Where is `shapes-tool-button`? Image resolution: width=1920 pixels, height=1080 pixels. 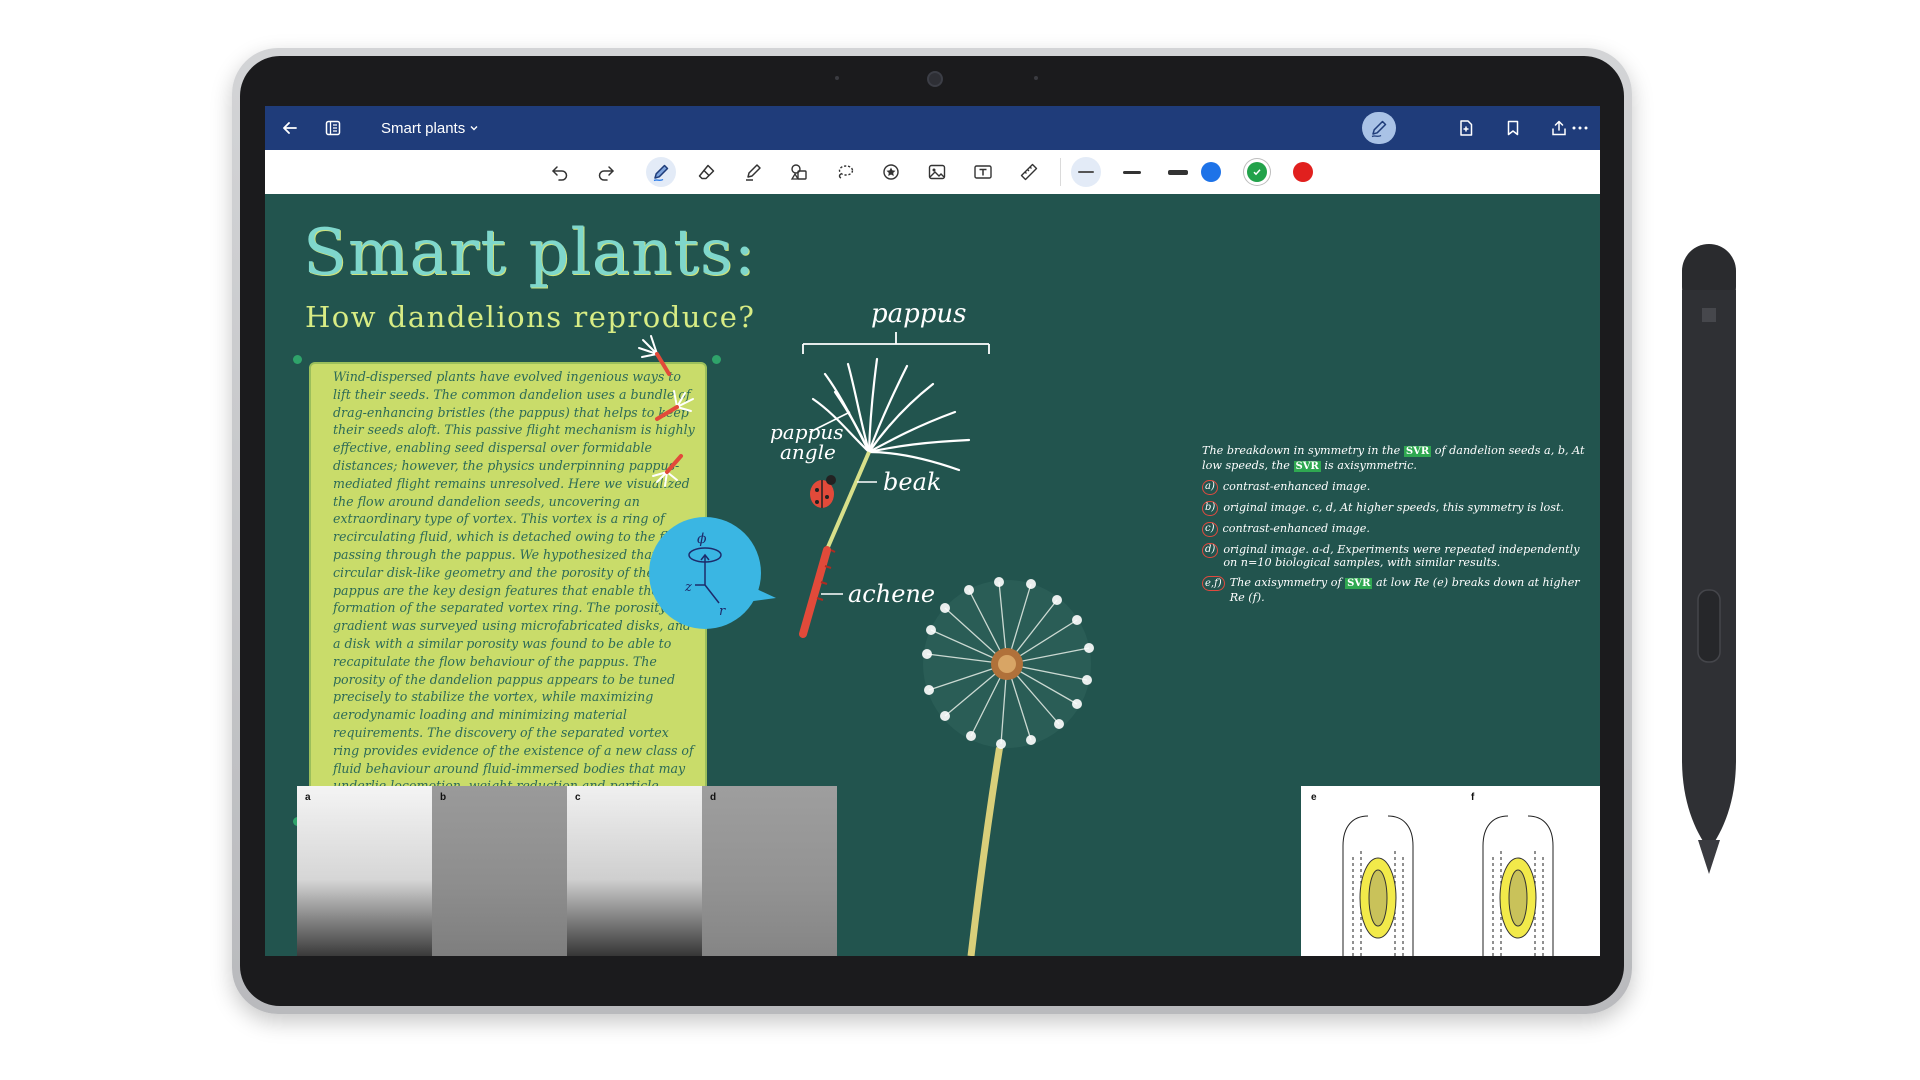
shapes-tool-button is located at coordinates (799, 172).